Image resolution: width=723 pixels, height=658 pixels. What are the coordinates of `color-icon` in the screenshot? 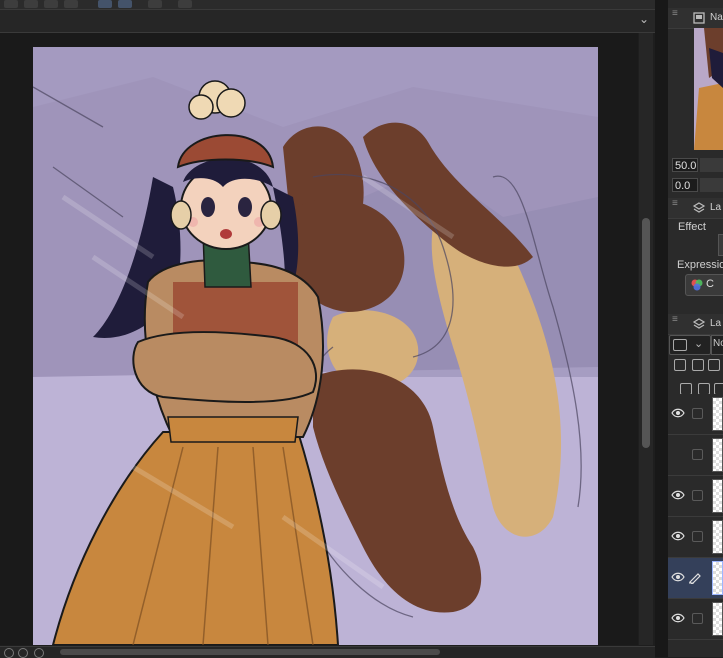 It's located at (697, 285).